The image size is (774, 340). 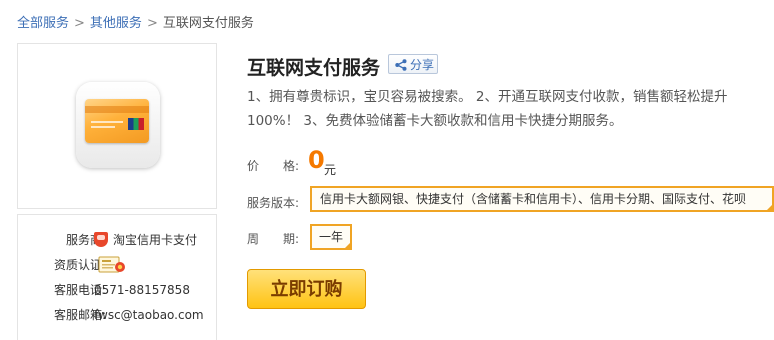 I want to click on version-value: 信用卡大额网银、快捷支付（含储蓄卡和信用卡）、信用卡分期、国际支付、花呗, so click(x=533, y=199).